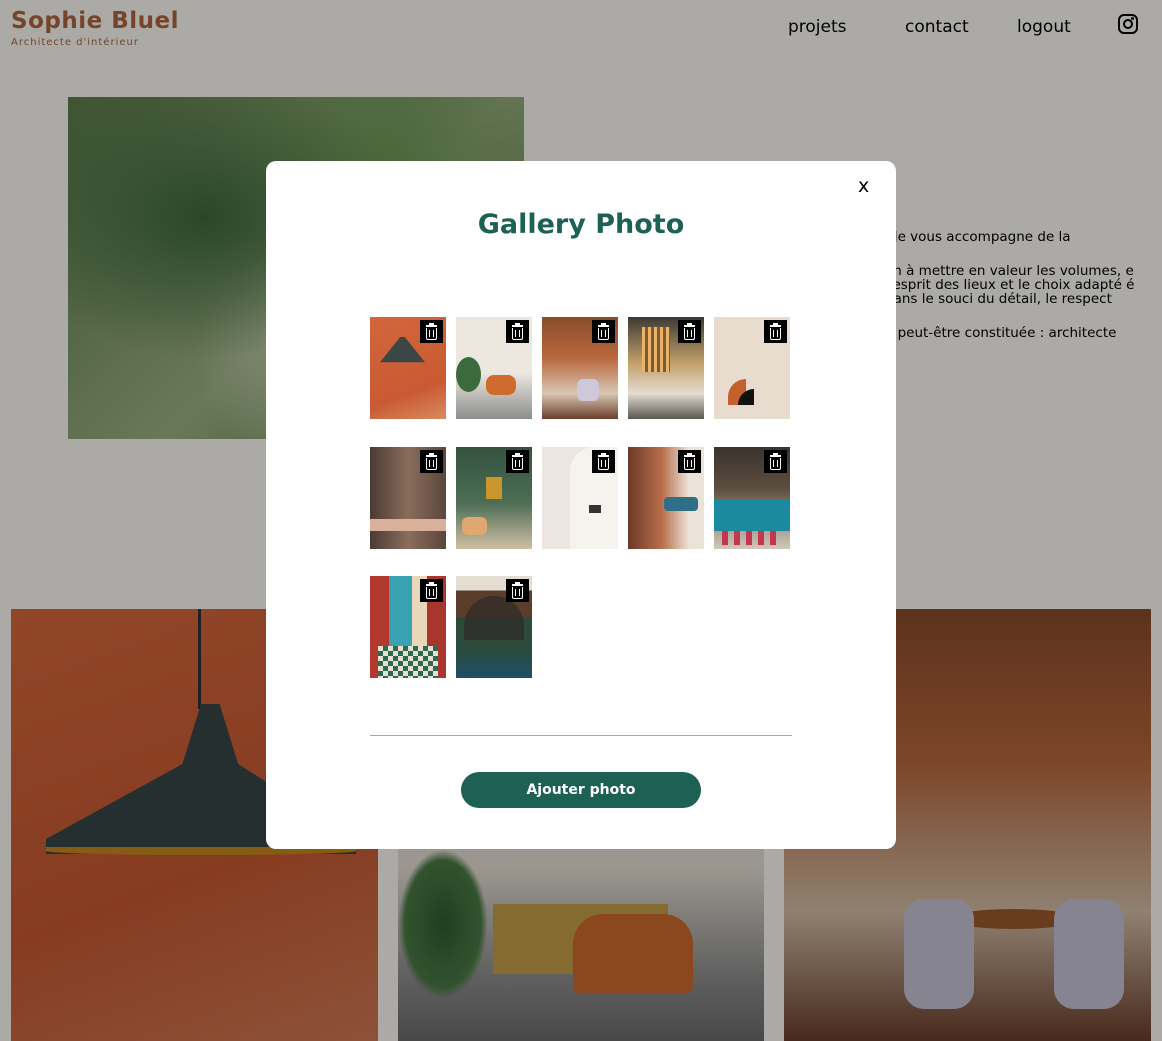  I want to click on add-photo-button: Ajouter photo, so click(581, 790).